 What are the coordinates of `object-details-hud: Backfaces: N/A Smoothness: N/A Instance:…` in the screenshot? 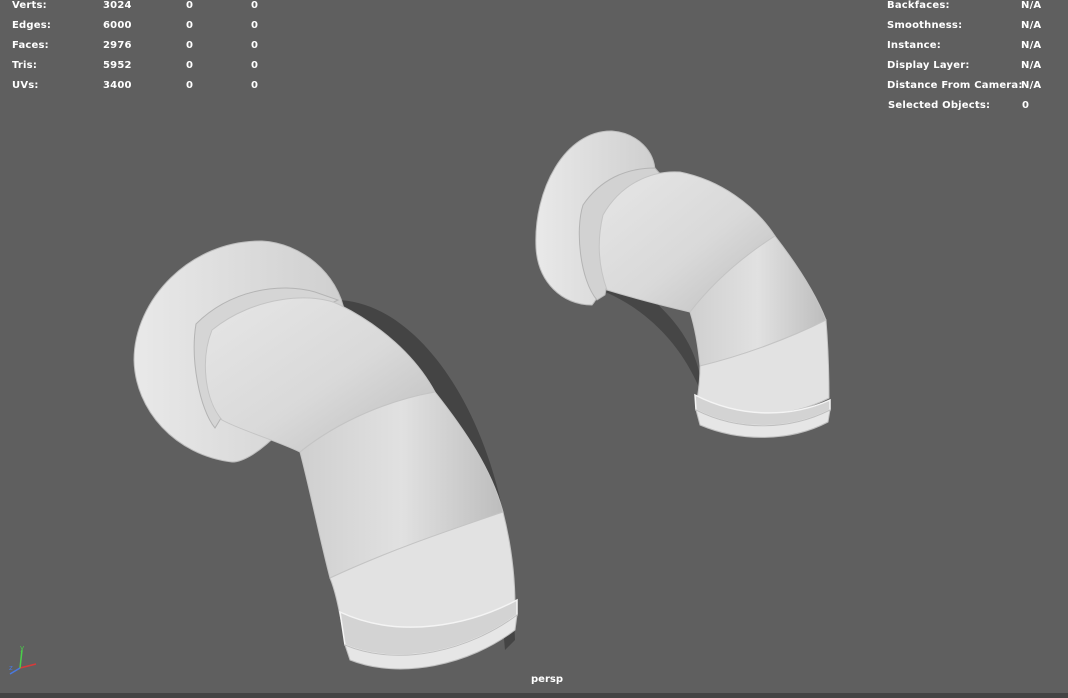 It's located at (977, 58).